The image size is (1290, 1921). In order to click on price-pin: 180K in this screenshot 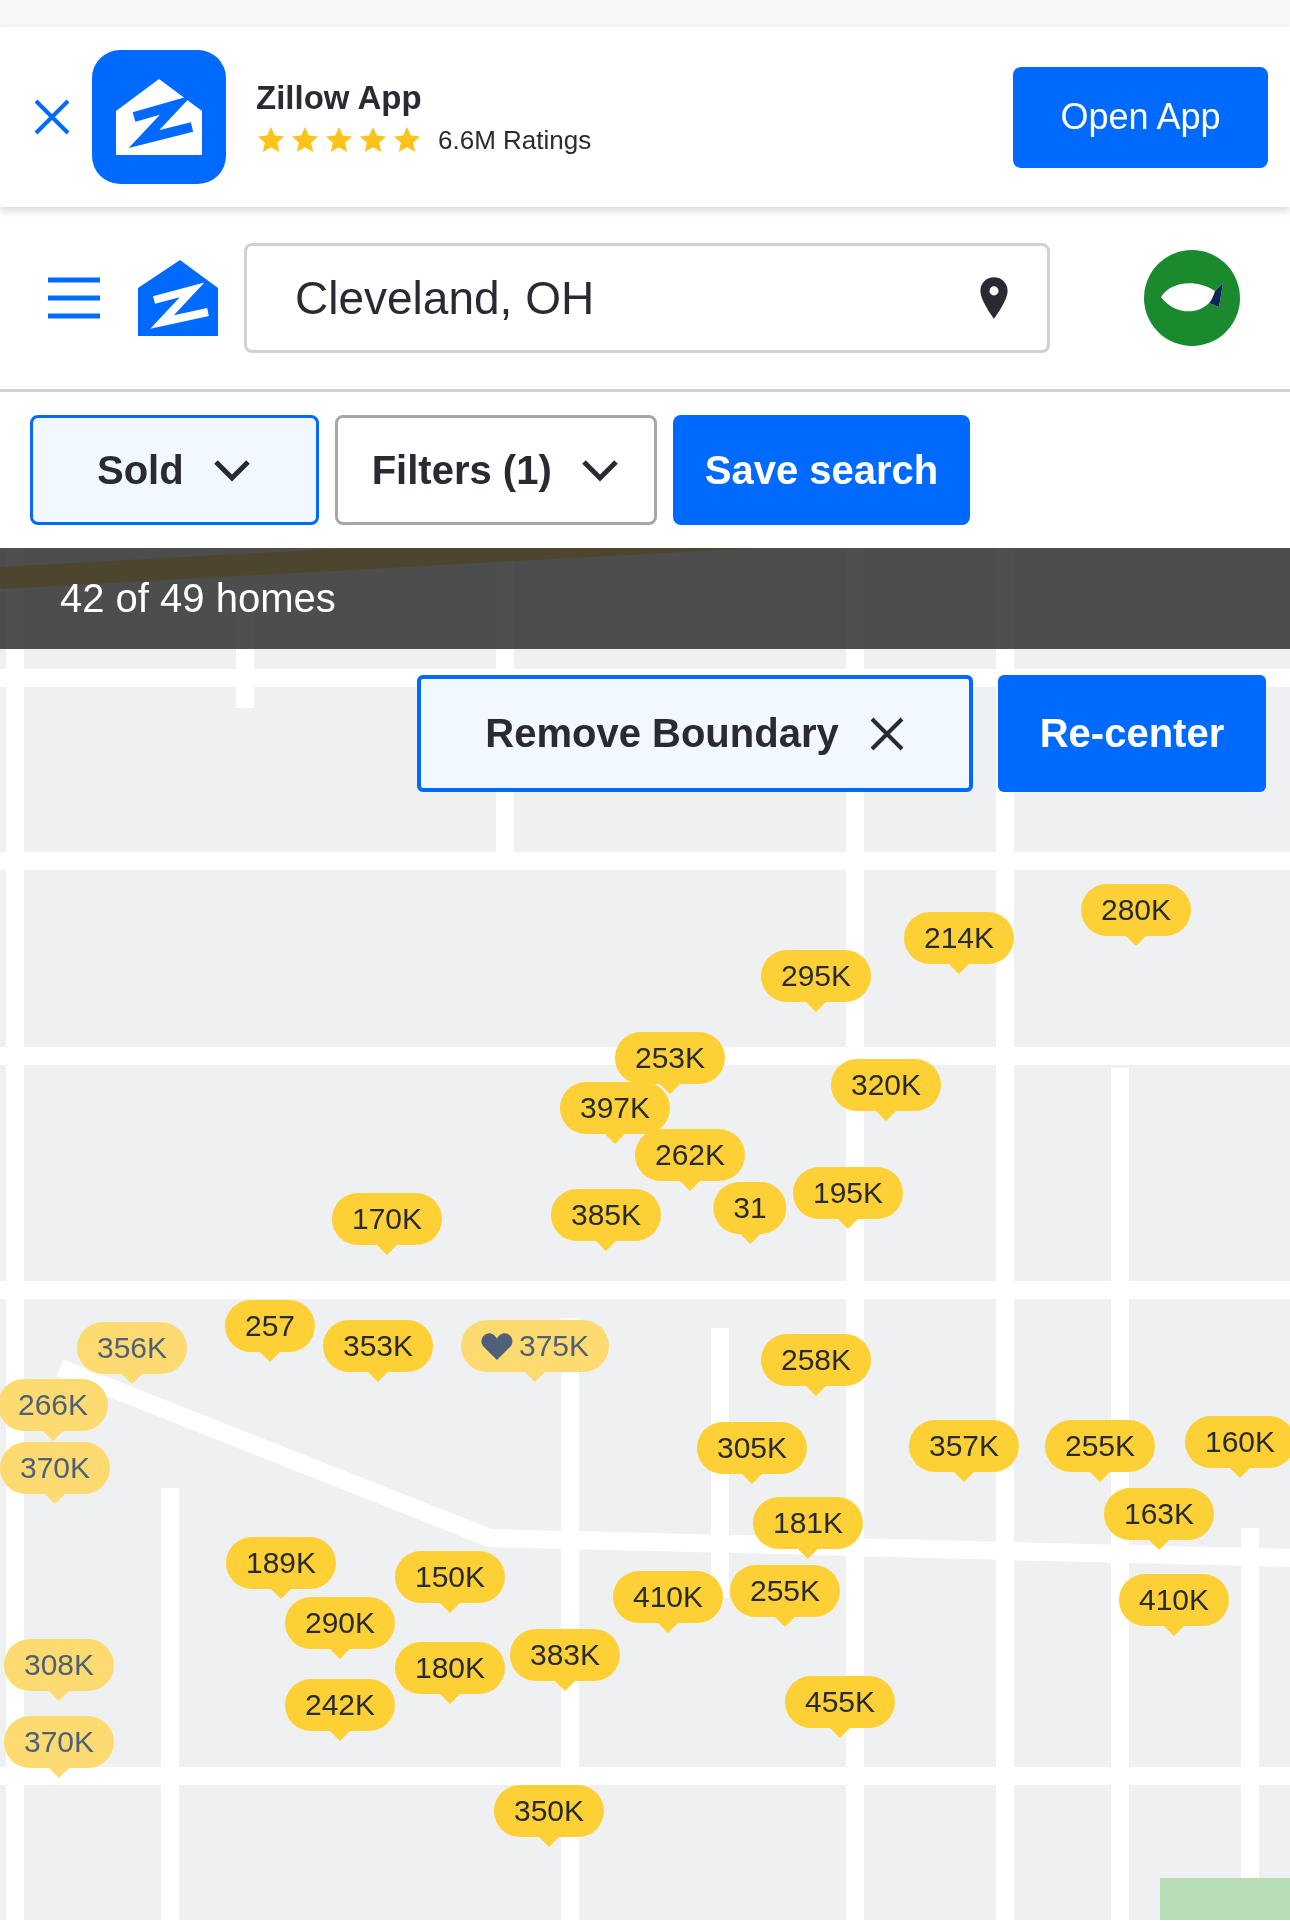, I will do `click(450, 1673)`.